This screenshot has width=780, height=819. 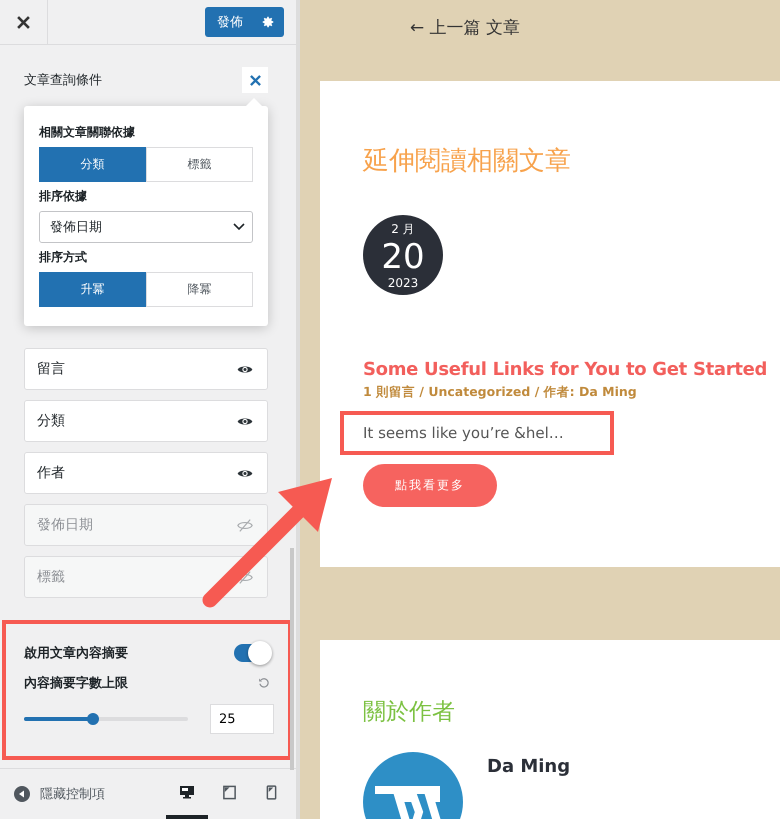 What do you see at coordinates (229, 792) in the screenshot?
I see `tablet-icon` at bounding box center [229, 792].